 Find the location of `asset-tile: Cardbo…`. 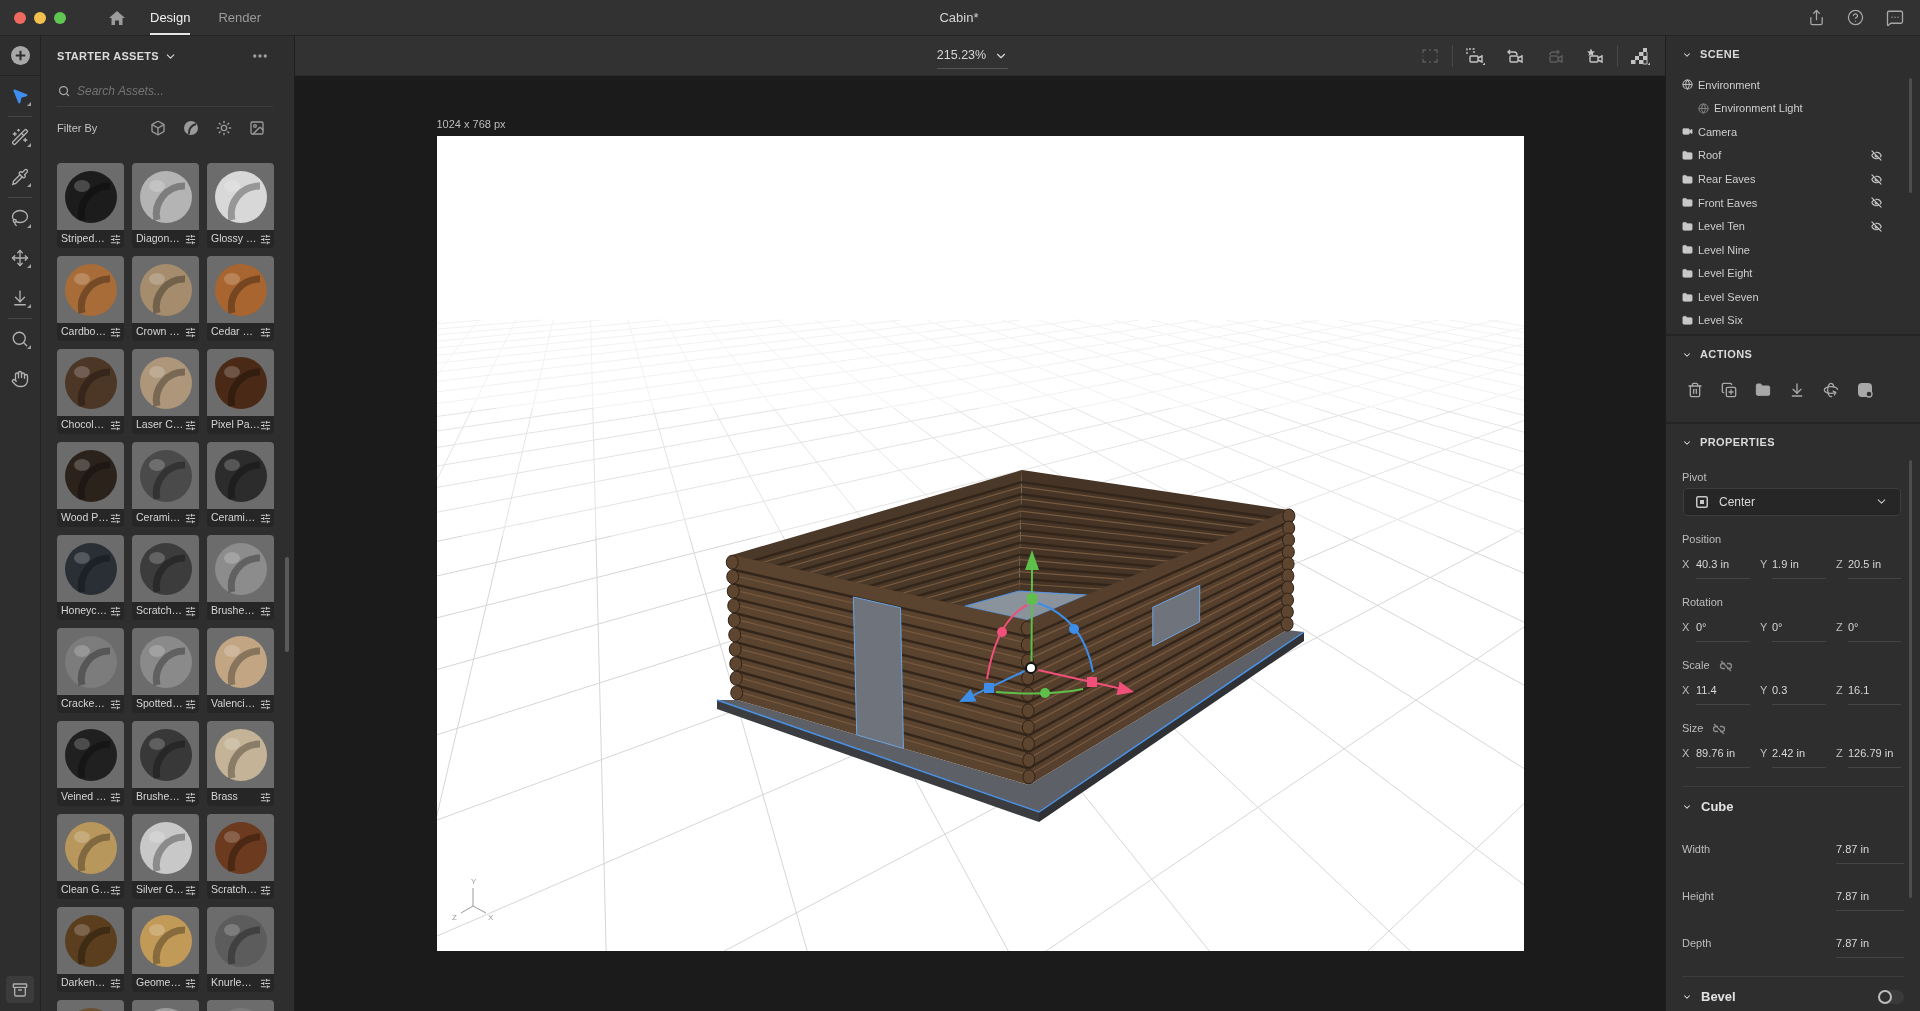

asset-tile: Cardbo… is located at coordinates (90, 298).